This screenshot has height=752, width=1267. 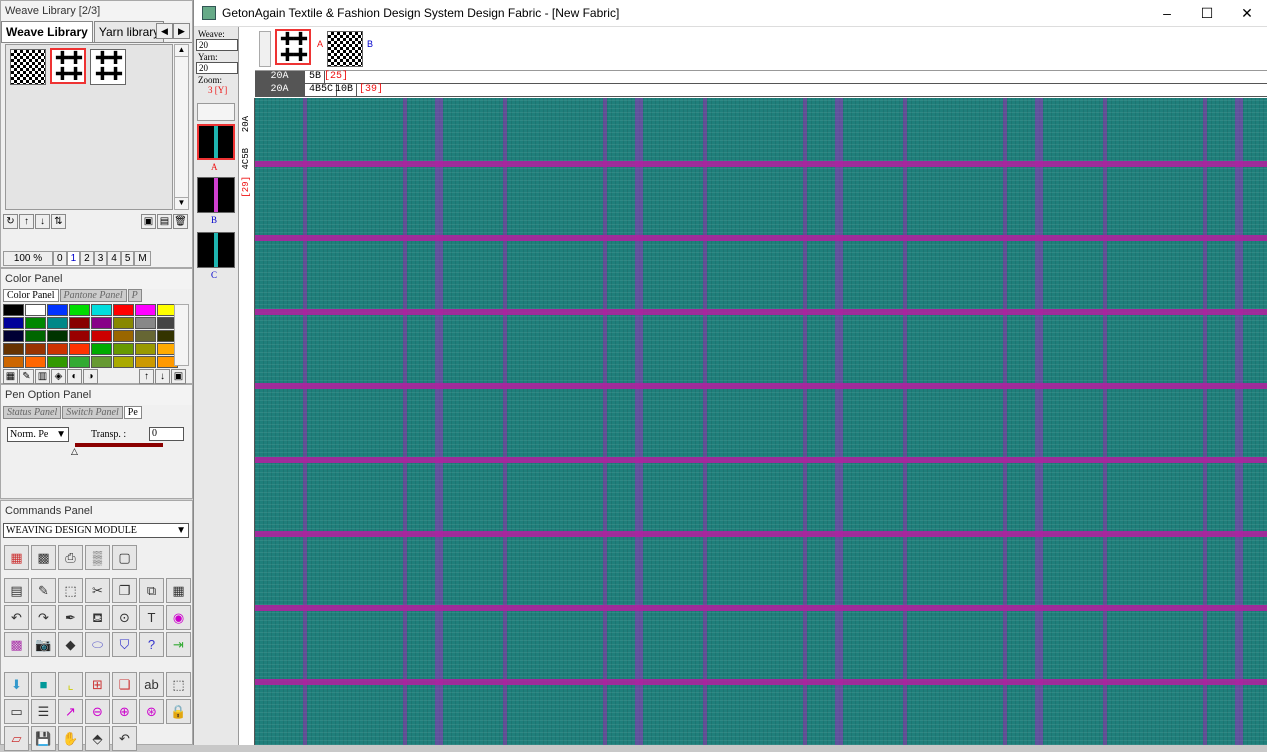 I want to click on pencil-icon: ✎, so click(x=43, y=590).